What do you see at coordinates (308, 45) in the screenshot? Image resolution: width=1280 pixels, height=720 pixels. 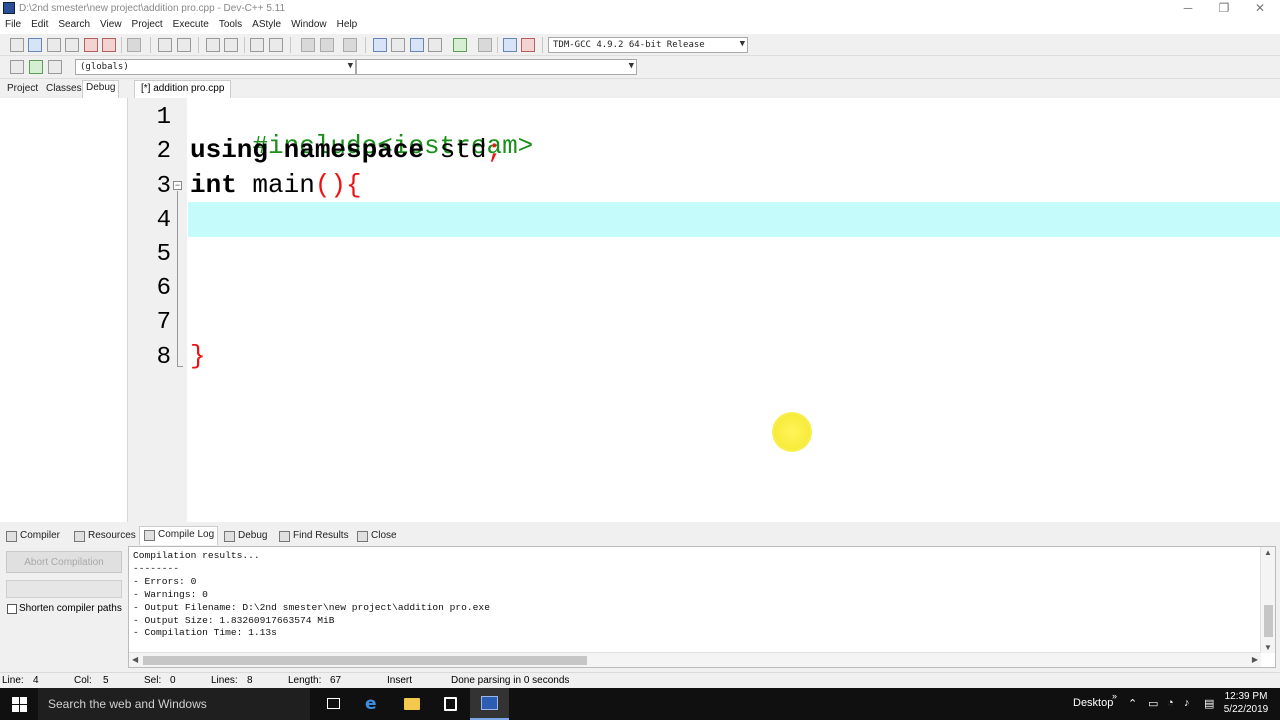 I see `bookmark-prev-icon` at bounding box center [308, 45].